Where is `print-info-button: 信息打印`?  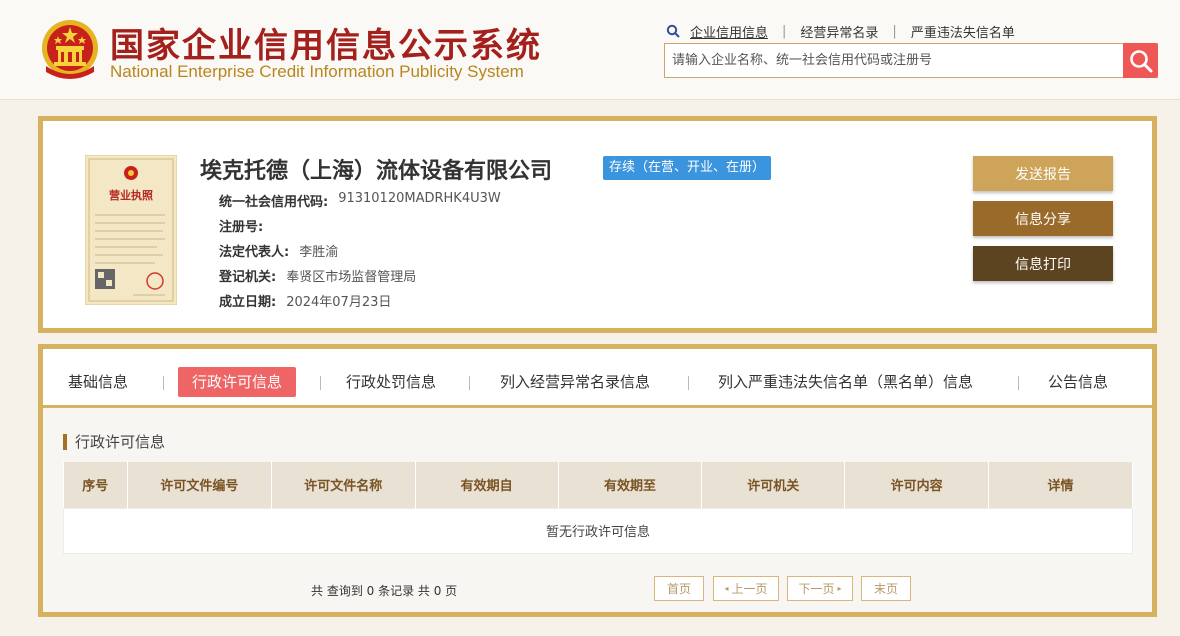 print-info-button: 信息打印 is located at coordinates (1043, 263).